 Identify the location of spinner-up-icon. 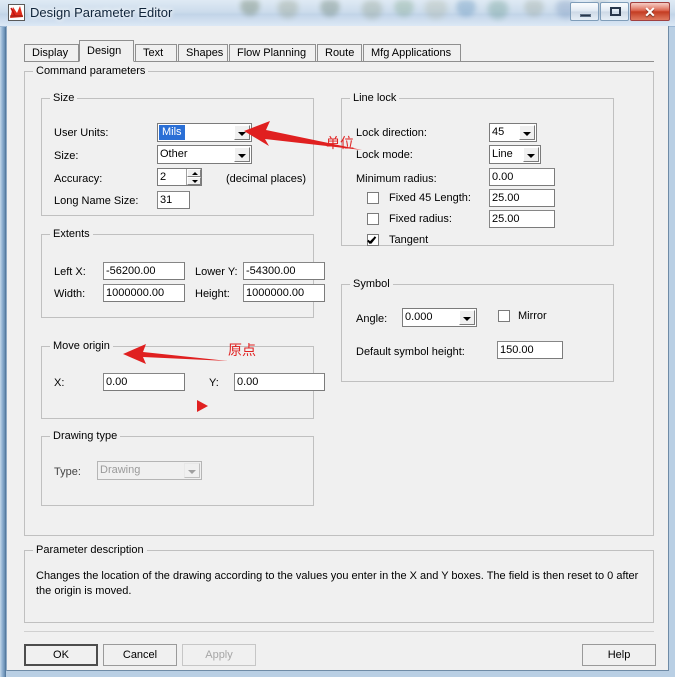
(194, 173).